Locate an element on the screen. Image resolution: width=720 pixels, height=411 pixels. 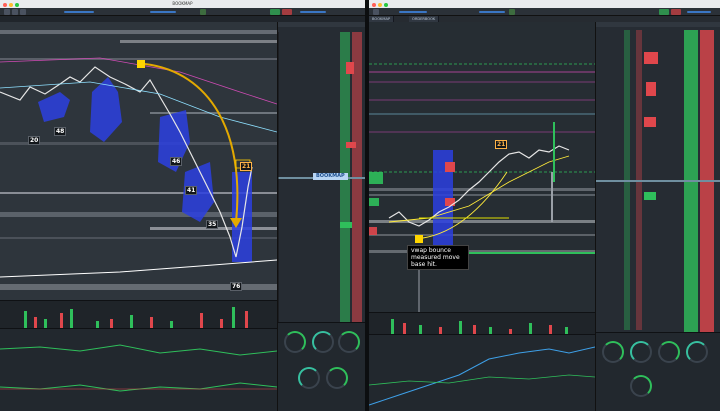
annotation-line-2: measured move is located at coordinates (435, 257).